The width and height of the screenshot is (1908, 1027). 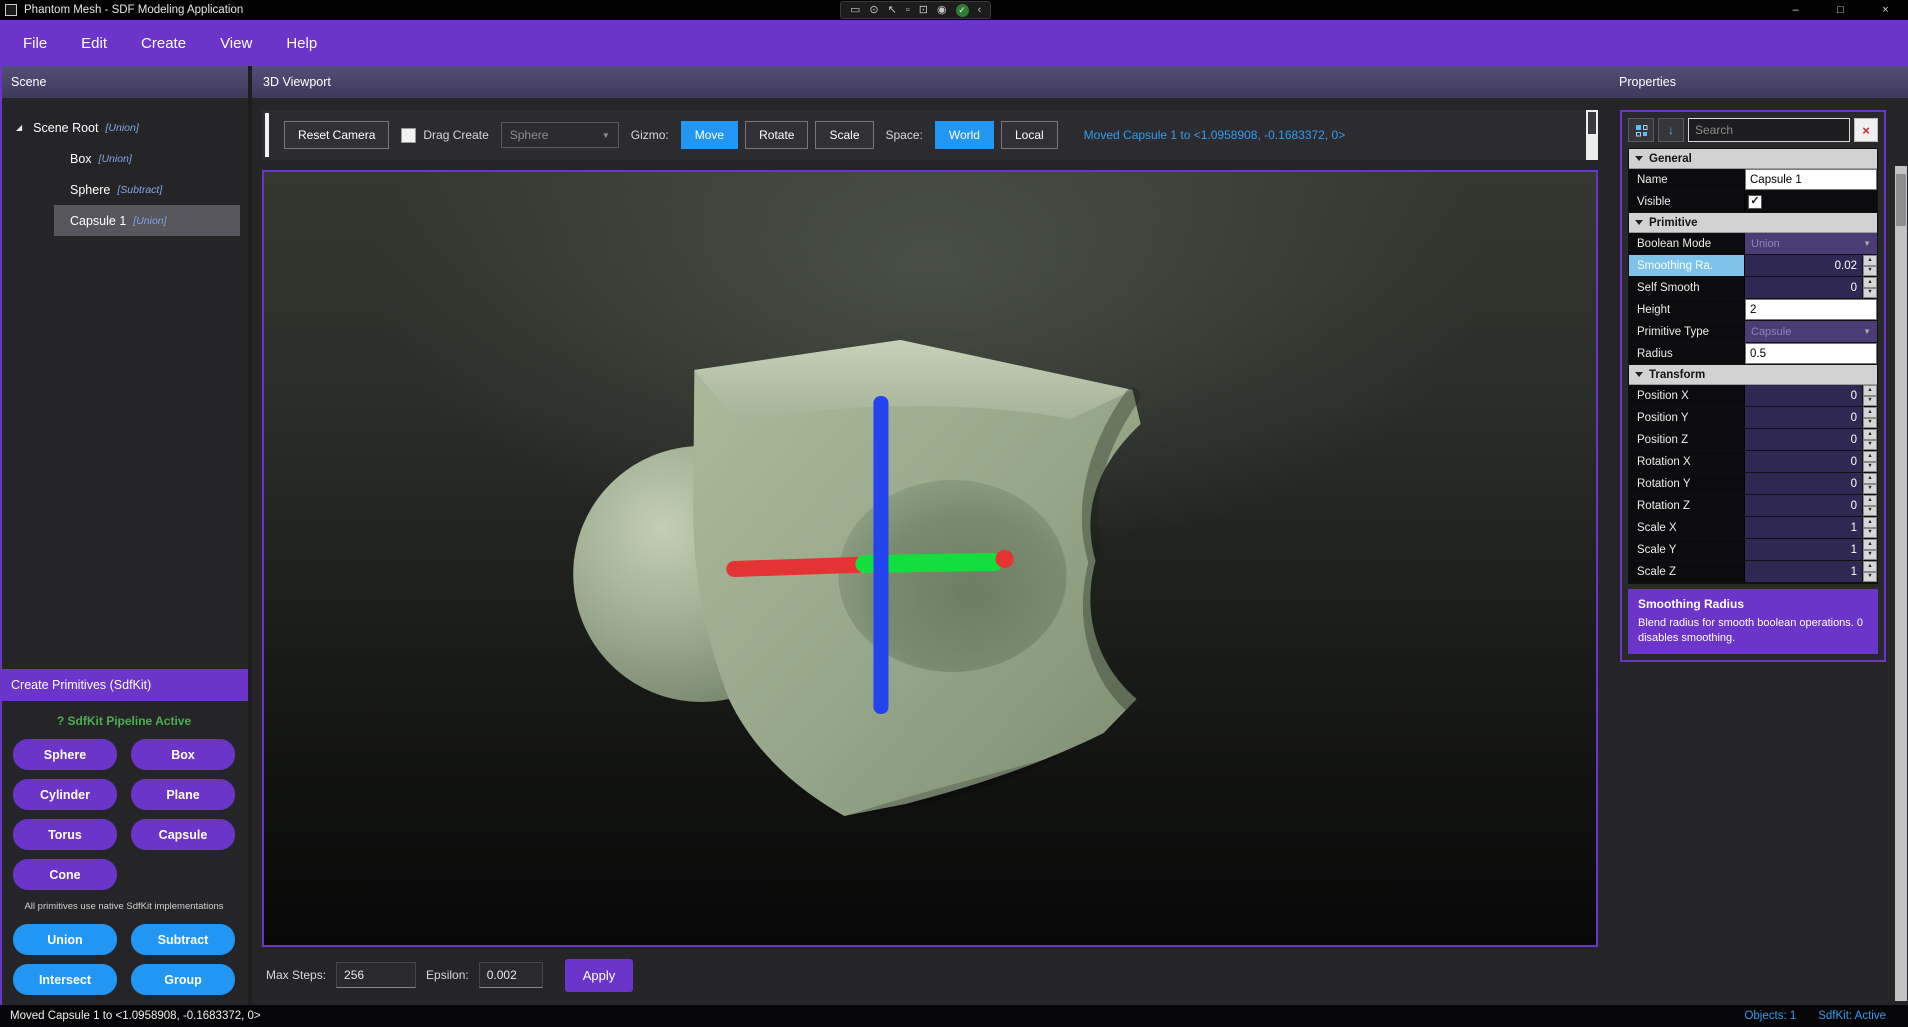 What do you see at coordinates (1641, 130) in the screenshot?
I see `categorize-view-button` at bounding box center [1641, 130].